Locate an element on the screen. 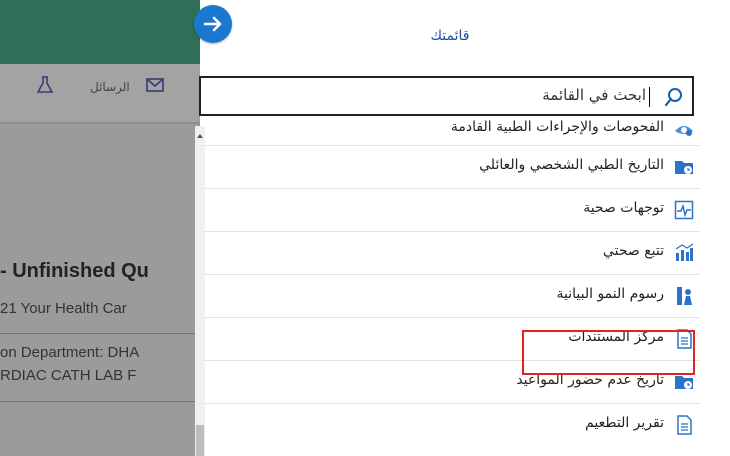 Image resolution: width=730 pixels, height=456 pixels. menu-item-health-trends: توجهات صحية is located at coordinates (452, 210).